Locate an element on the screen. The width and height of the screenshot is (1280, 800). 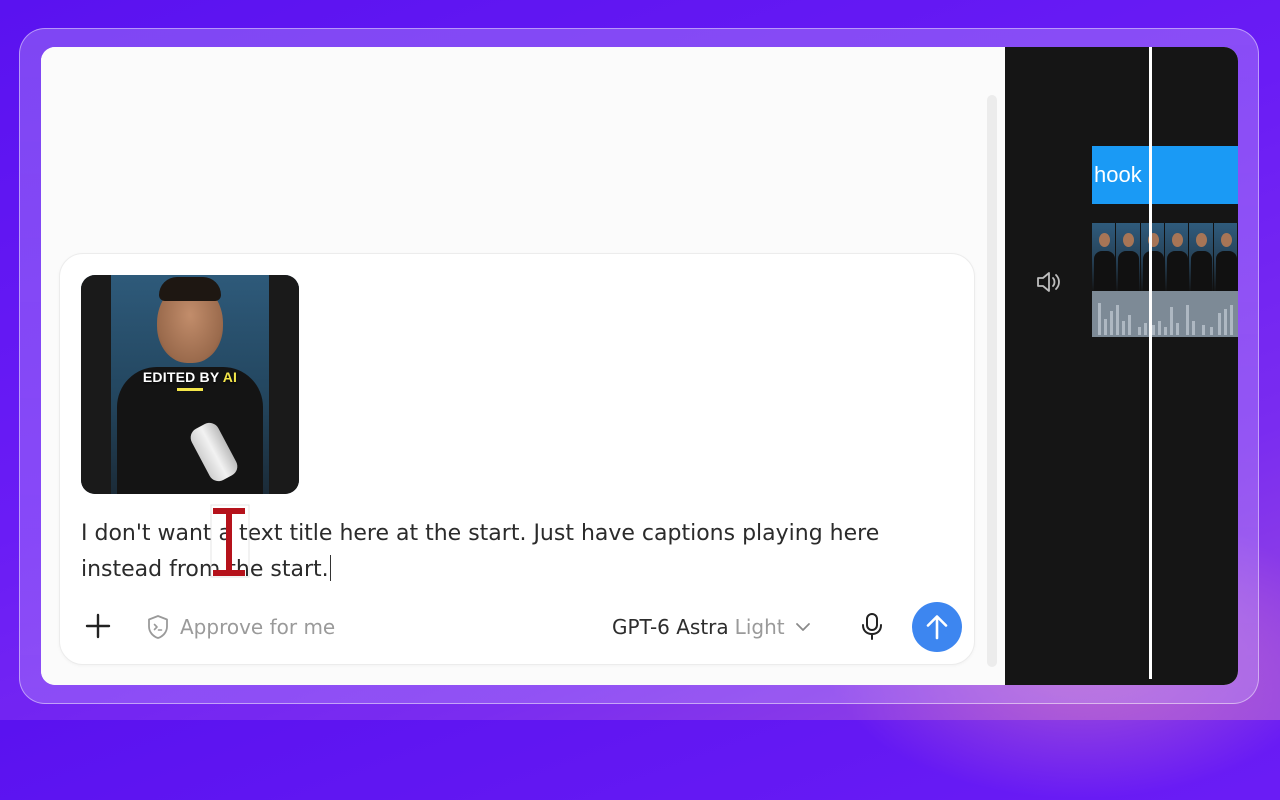
scrollbar is located at coordinates (992, 381).